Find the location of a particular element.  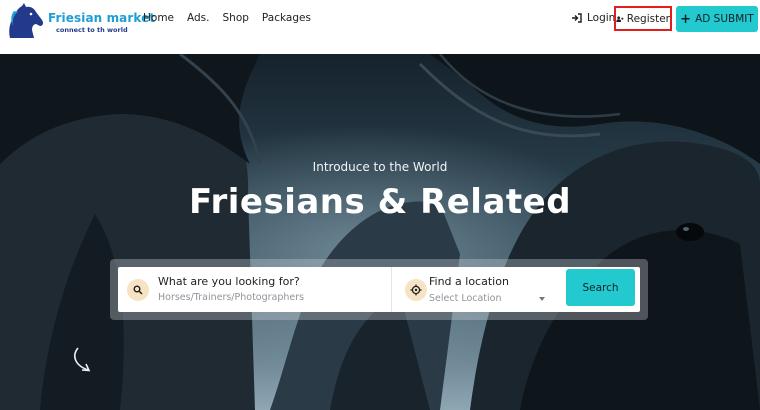

crosshair-icon is located at coordinates (416, 290).